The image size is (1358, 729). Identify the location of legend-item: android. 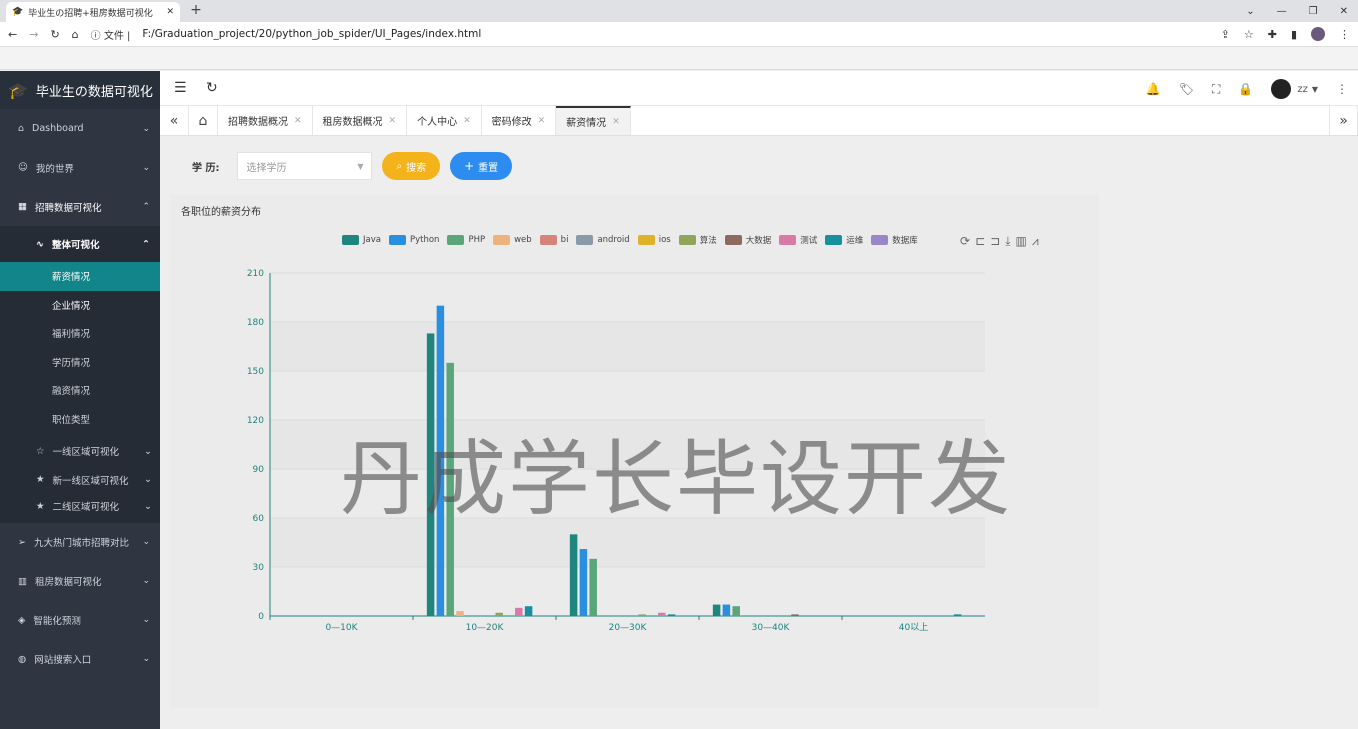
(603, 240).